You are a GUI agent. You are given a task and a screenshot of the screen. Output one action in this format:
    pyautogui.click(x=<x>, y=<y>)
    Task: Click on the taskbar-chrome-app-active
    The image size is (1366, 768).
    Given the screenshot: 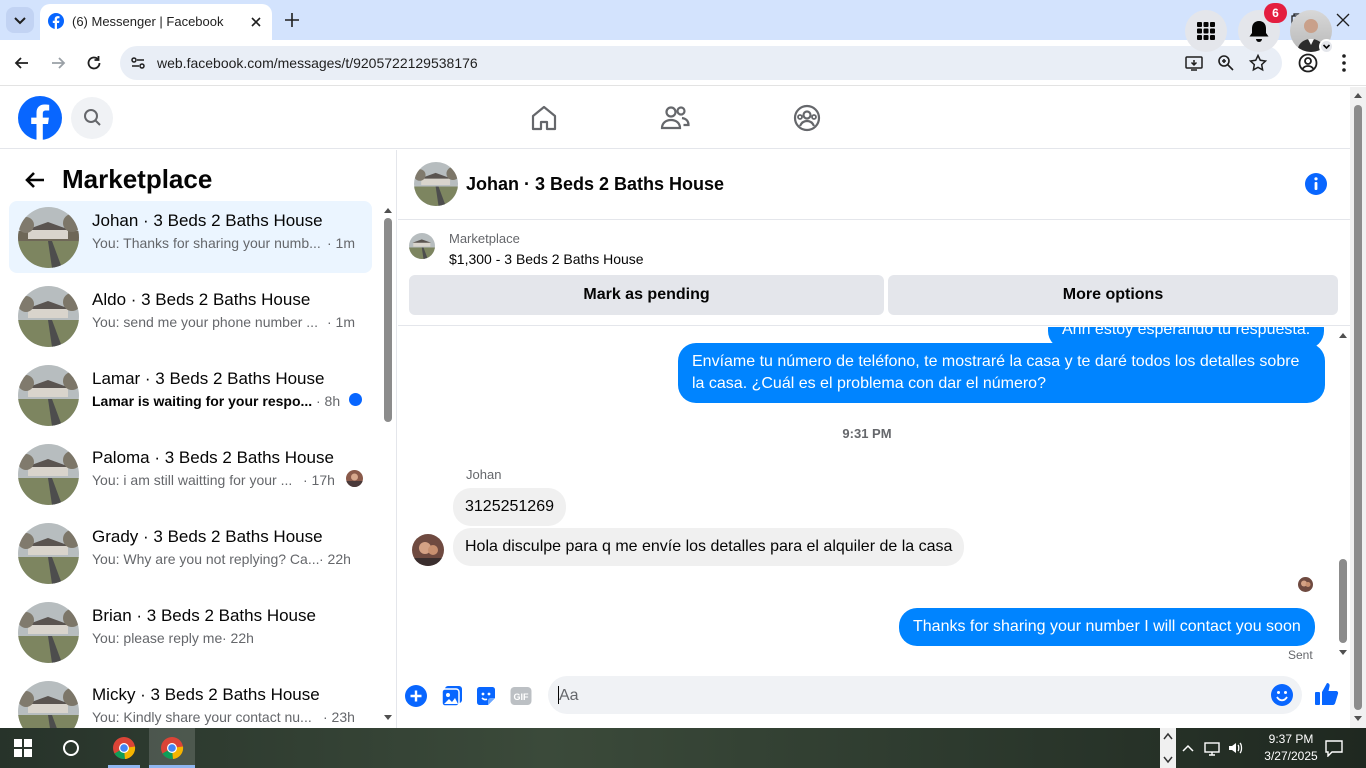 What is the action you would take?
    pyautogui.click(x=172, y=748)
    